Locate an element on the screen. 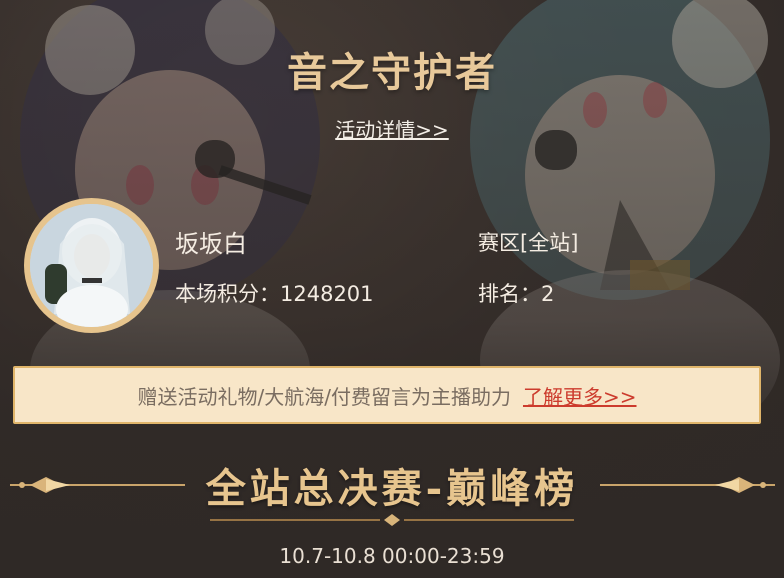 The width and height of the screenshot is (784, 578). rank-label: 排名： is located at coordinates (509, 294).